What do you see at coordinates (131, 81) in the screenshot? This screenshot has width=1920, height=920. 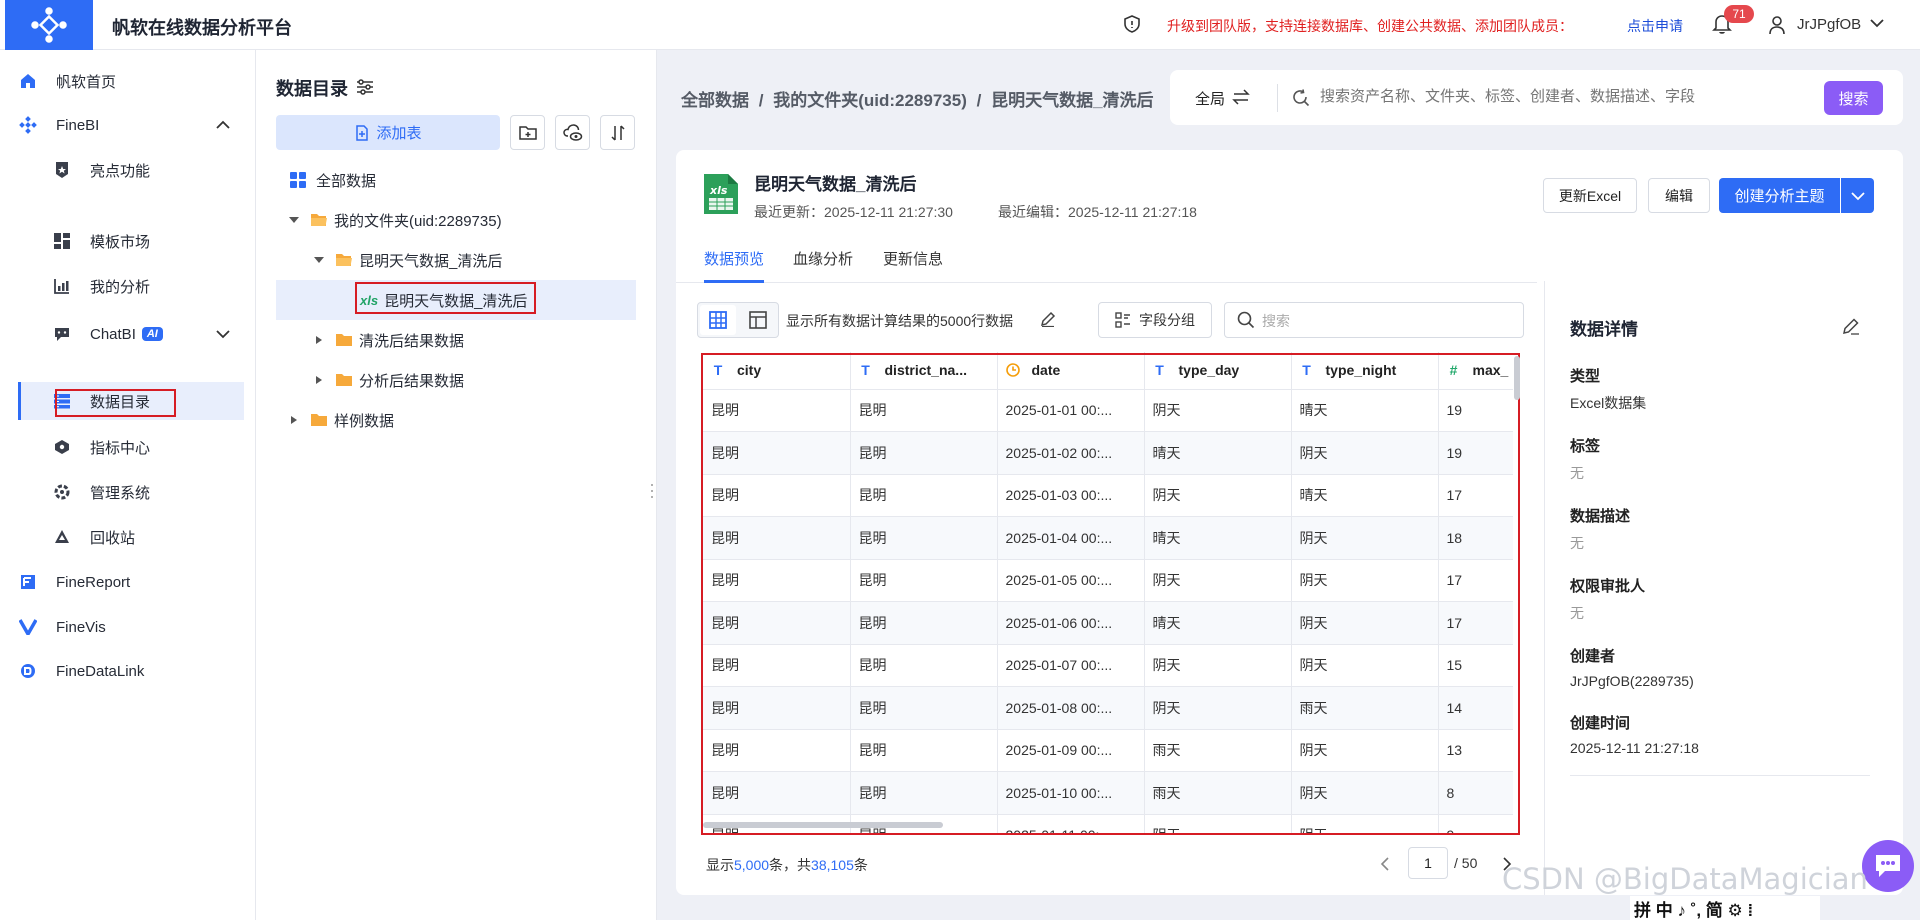 I see `nav-item-home: 帆软首页` at bounding box center [131, 81].